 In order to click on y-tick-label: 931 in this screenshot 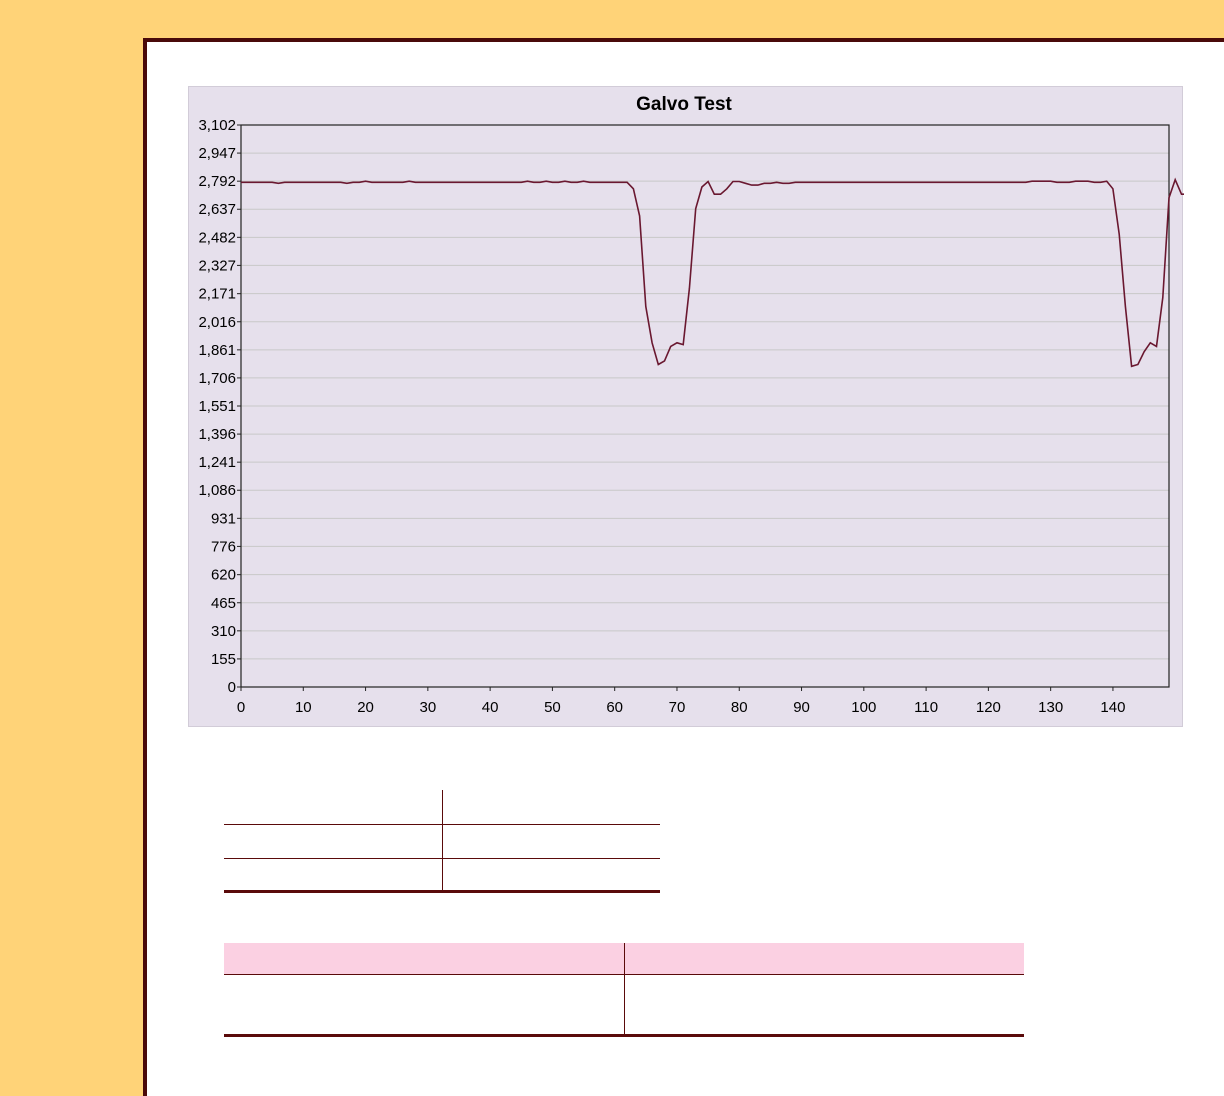, I will do `click(223, 518)`.